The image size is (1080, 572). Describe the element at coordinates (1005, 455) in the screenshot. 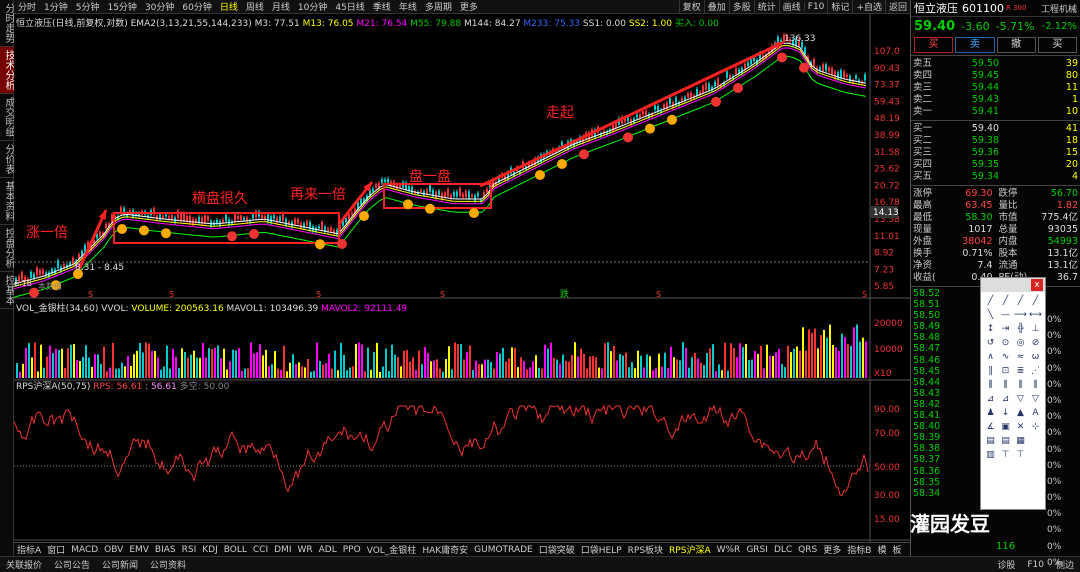

I see `draw-tool-45: ⊤` at that location.